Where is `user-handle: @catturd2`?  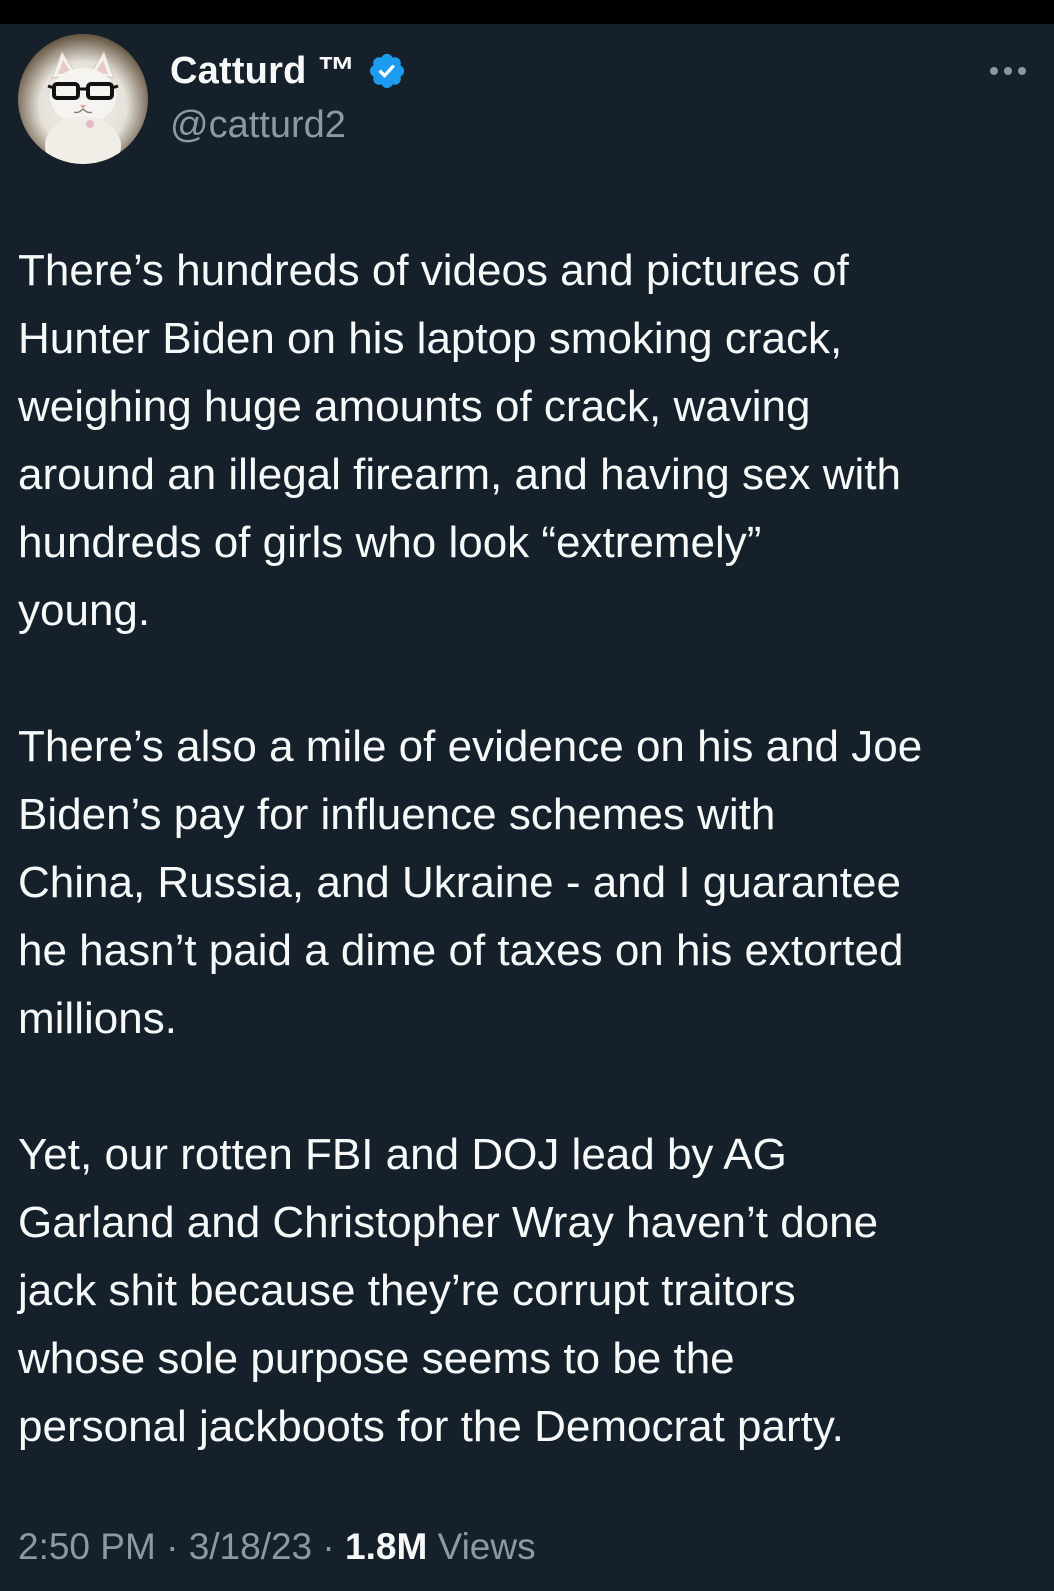 user-handle: @catturd2 is located at coordinates (258, 125).